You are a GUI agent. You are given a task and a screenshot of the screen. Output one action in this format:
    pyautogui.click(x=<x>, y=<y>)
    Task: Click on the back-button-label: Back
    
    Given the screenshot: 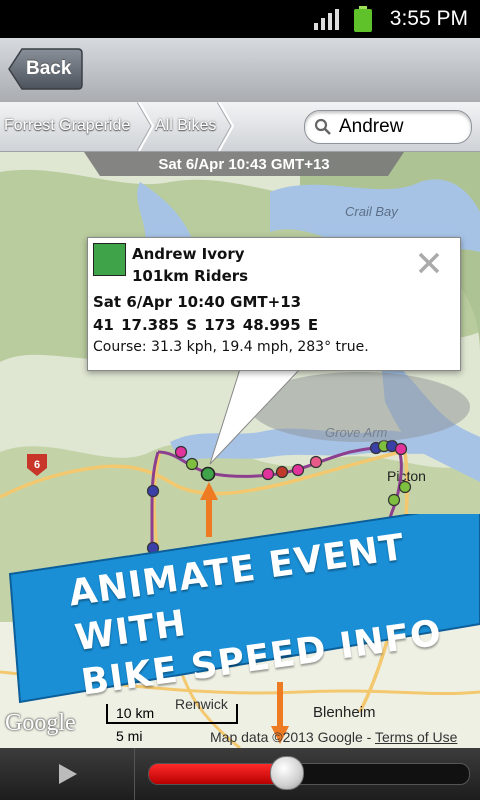 What is the action you would take?
    pyautogui.click(x=49, y=68)
    